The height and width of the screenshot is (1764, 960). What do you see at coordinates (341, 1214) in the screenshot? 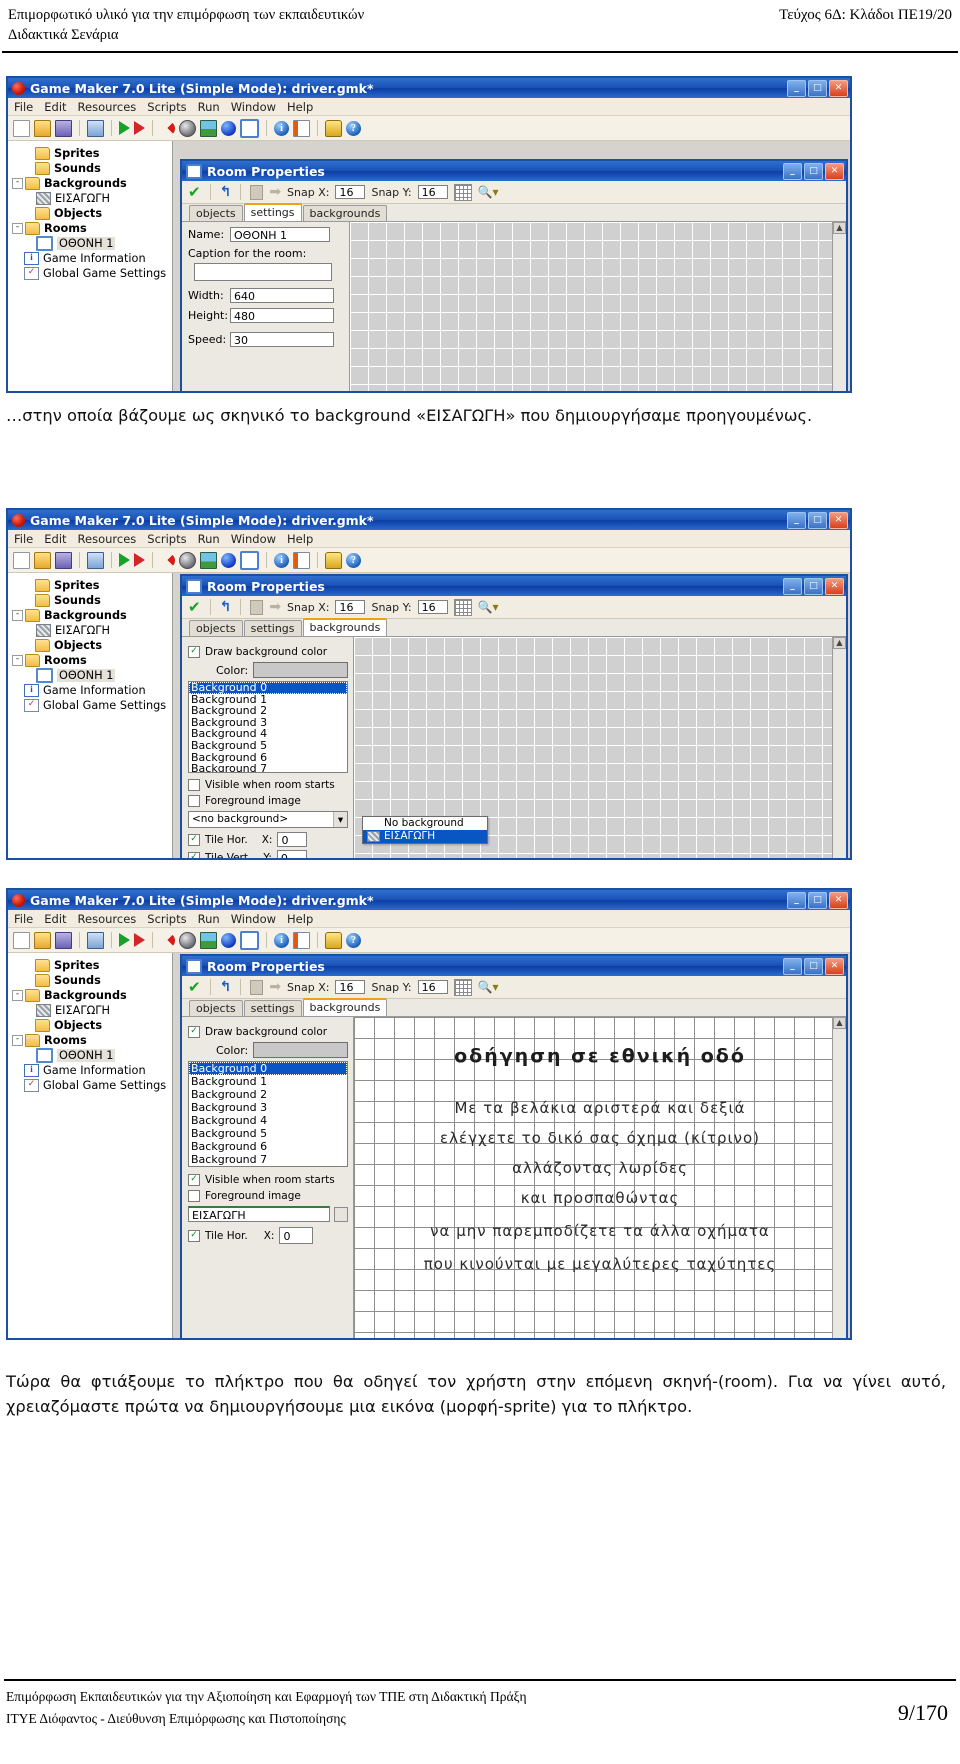
I see `browse-icon` at bounding box center [341, 1214].